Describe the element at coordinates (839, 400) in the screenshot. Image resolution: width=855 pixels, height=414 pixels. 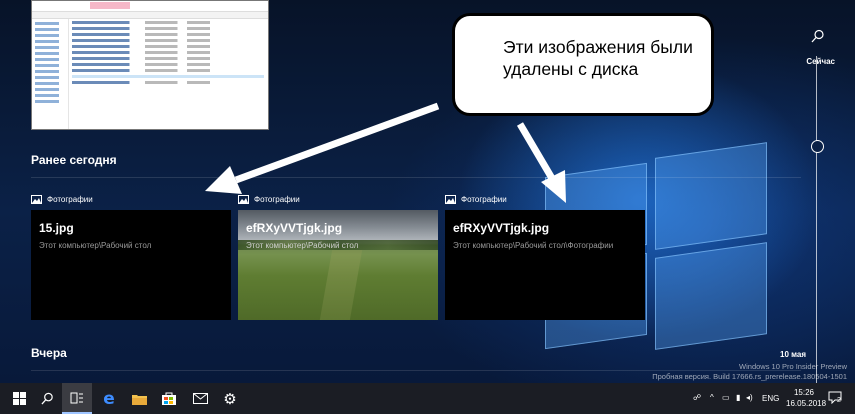
I see `notification-count: 2` at that location.